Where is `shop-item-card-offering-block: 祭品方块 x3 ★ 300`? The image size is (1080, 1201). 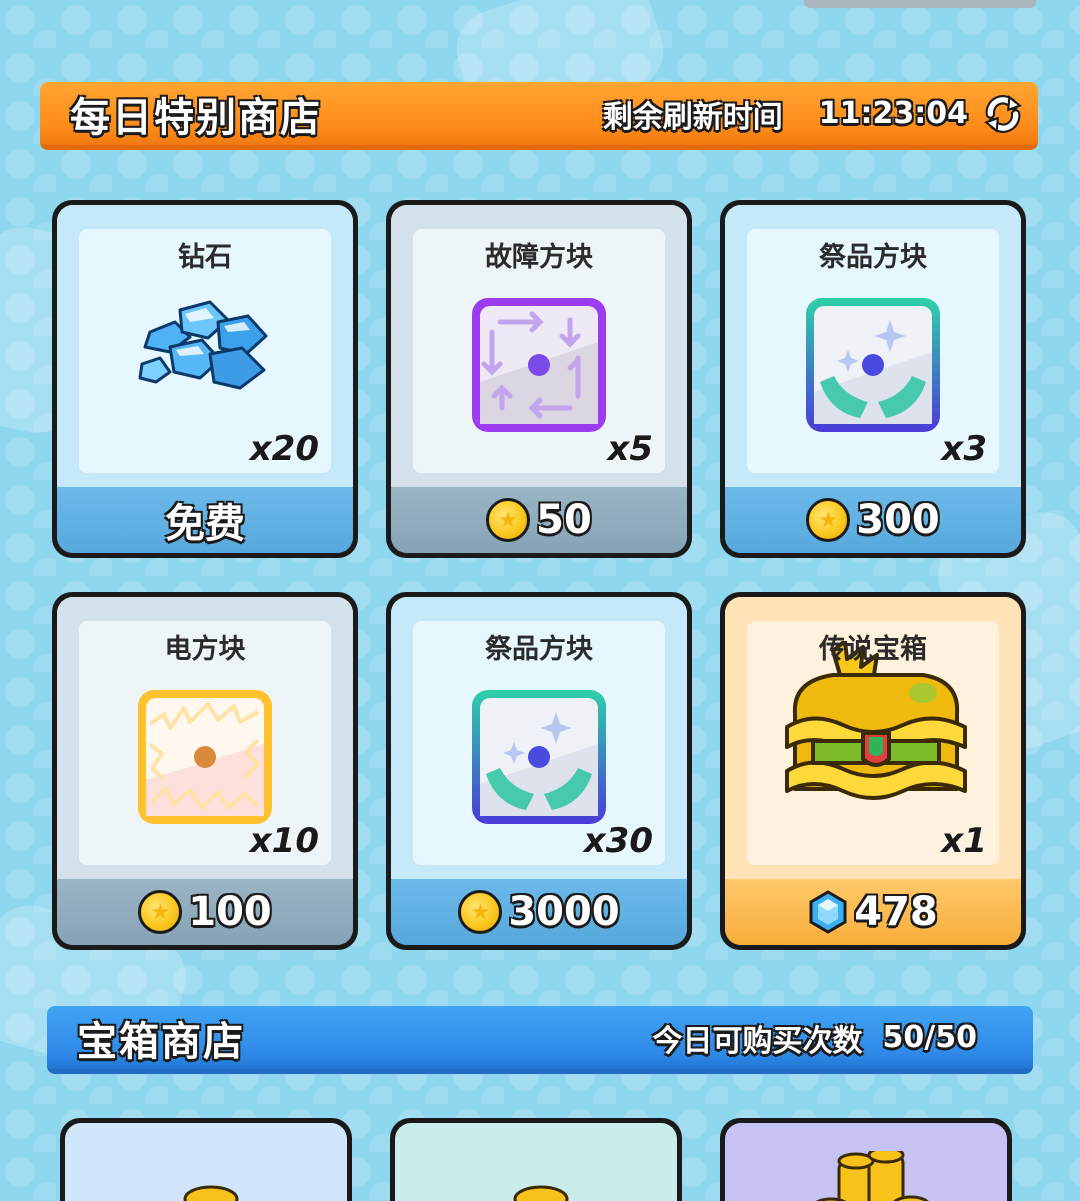
shop-item-card-offering-block: 祭品方块 x3 ★ 300 is located at coordinates (873, 379).